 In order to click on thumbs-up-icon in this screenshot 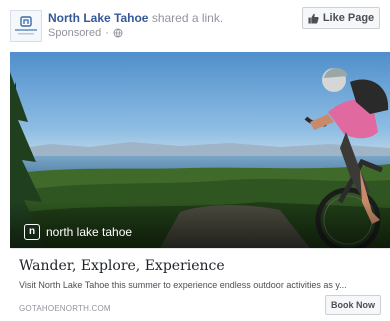, I will do `click(313, 18)`.